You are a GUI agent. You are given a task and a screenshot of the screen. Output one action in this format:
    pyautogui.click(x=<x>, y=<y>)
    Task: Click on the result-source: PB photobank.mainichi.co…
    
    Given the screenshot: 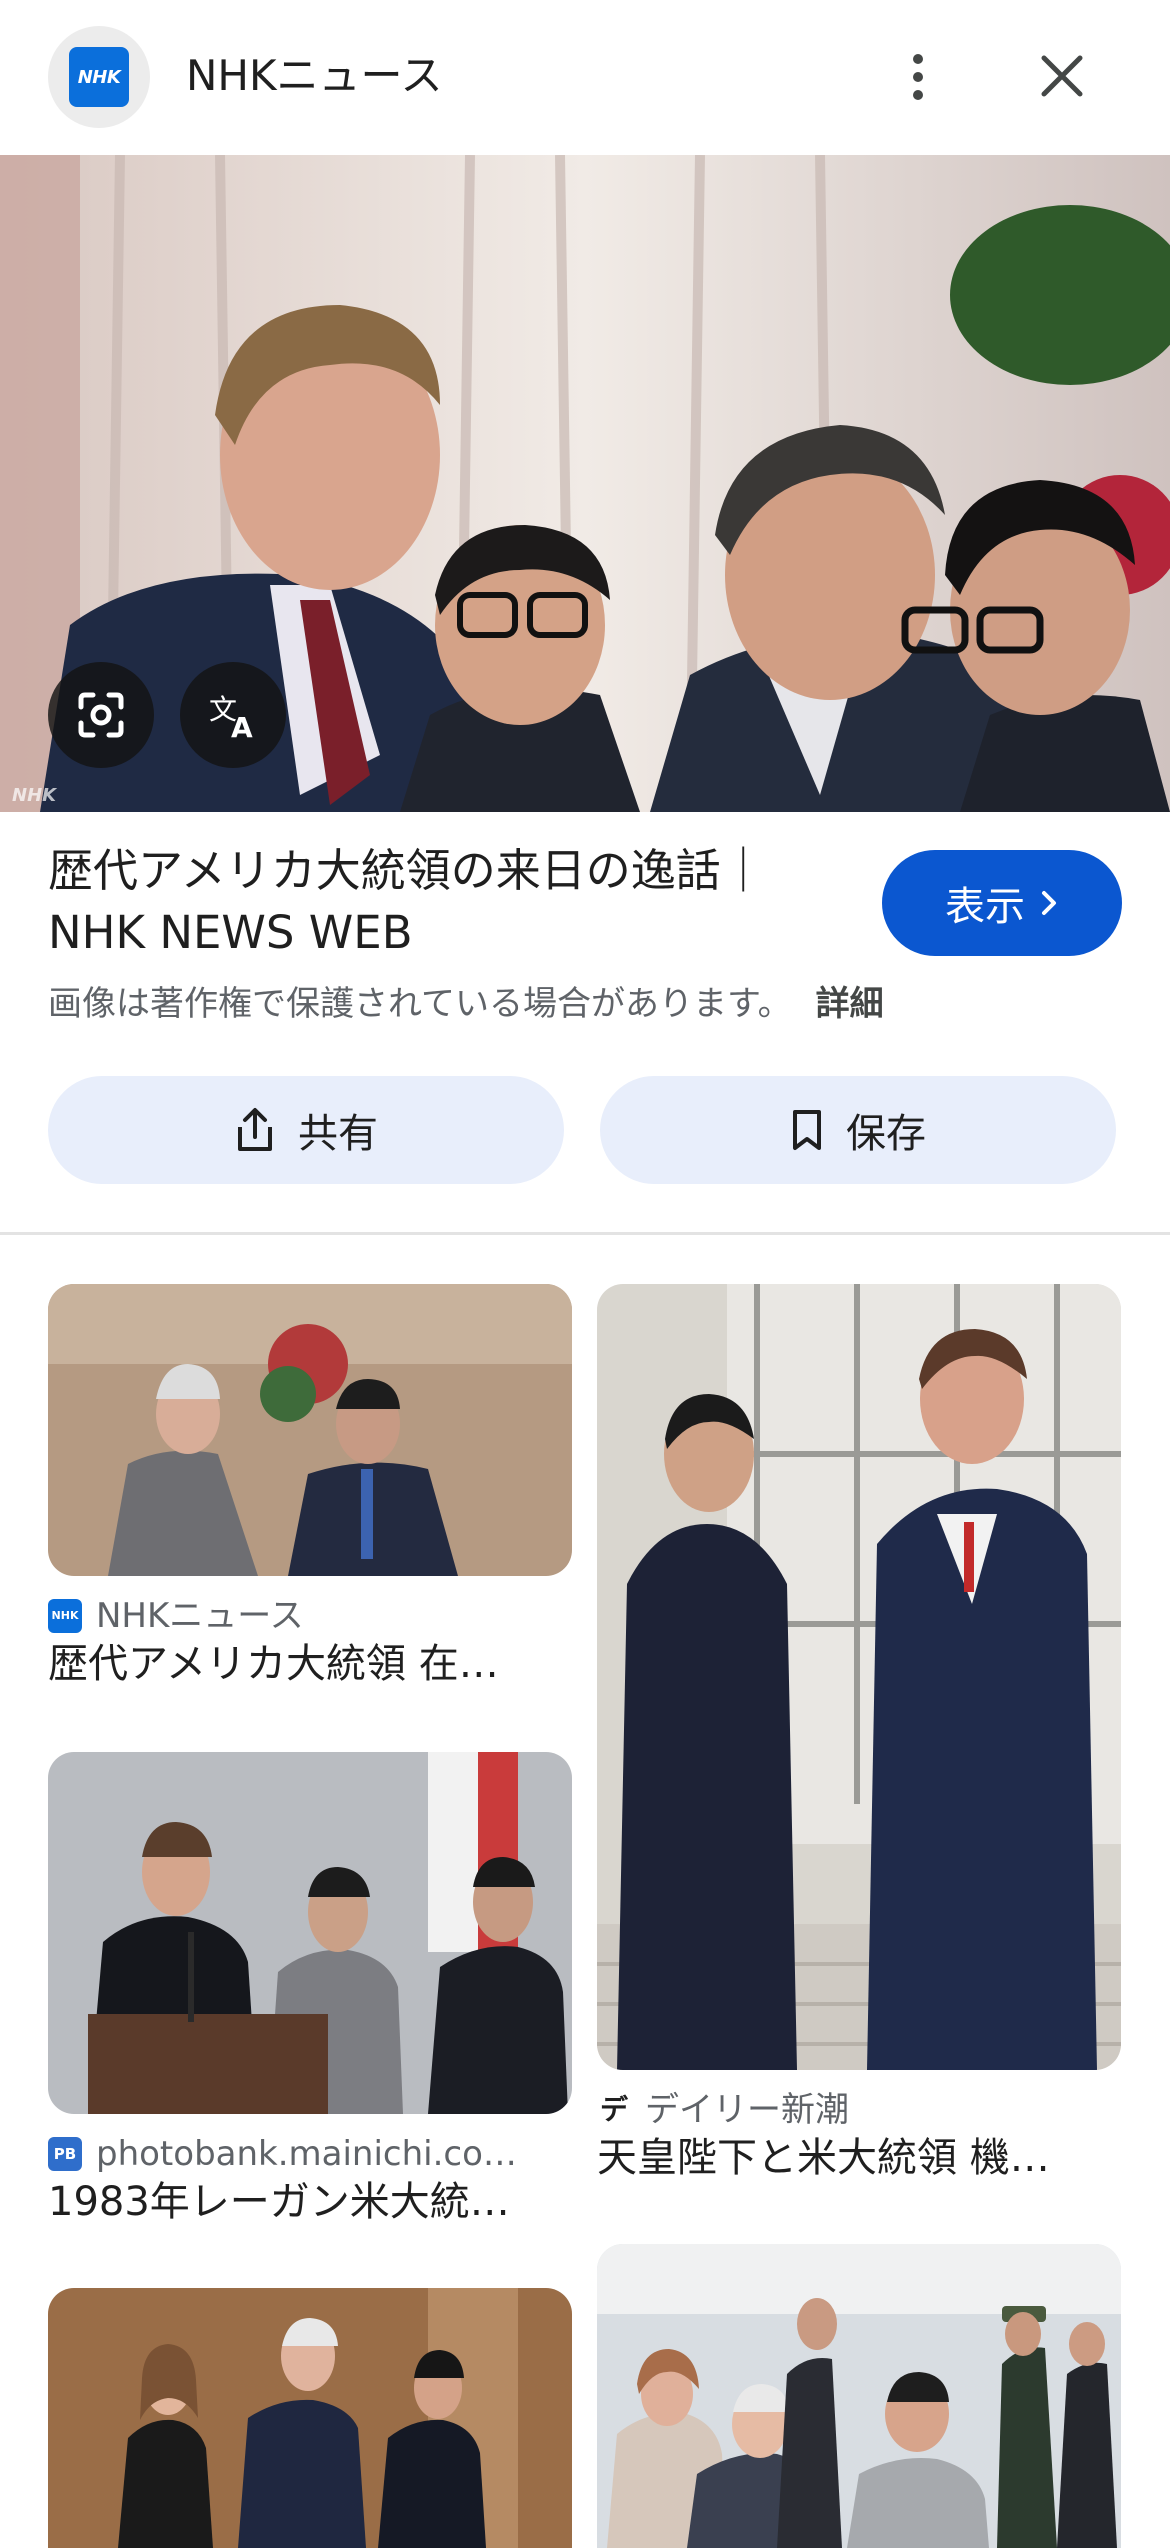 What is the action you would take?
    pyautogui.click(x=310, y=2154)
    